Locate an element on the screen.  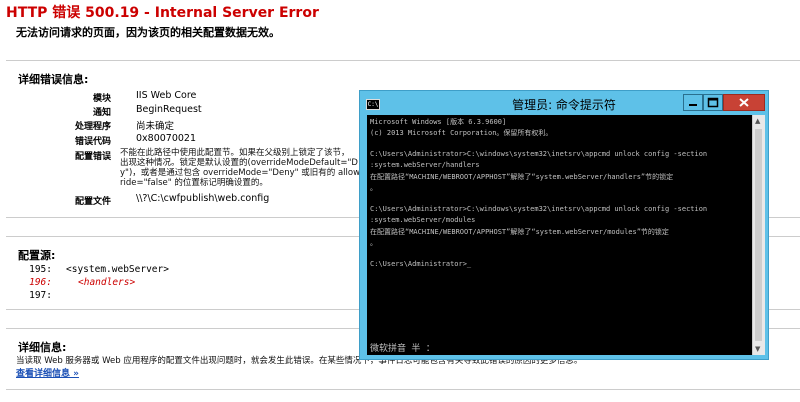
detail-field-value: IIS Web Core is located at coordinates (166, 95).